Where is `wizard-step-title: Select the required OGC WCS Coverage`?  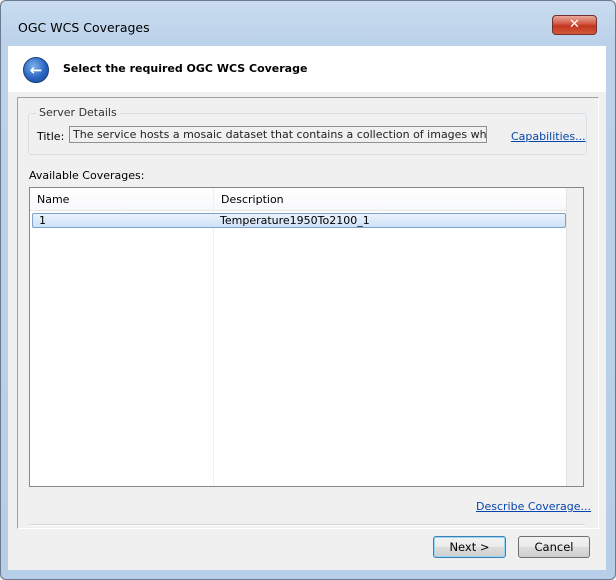
wizard-step-title: Select the required OGC WCS Coverage is located at coordinates (185, 68).